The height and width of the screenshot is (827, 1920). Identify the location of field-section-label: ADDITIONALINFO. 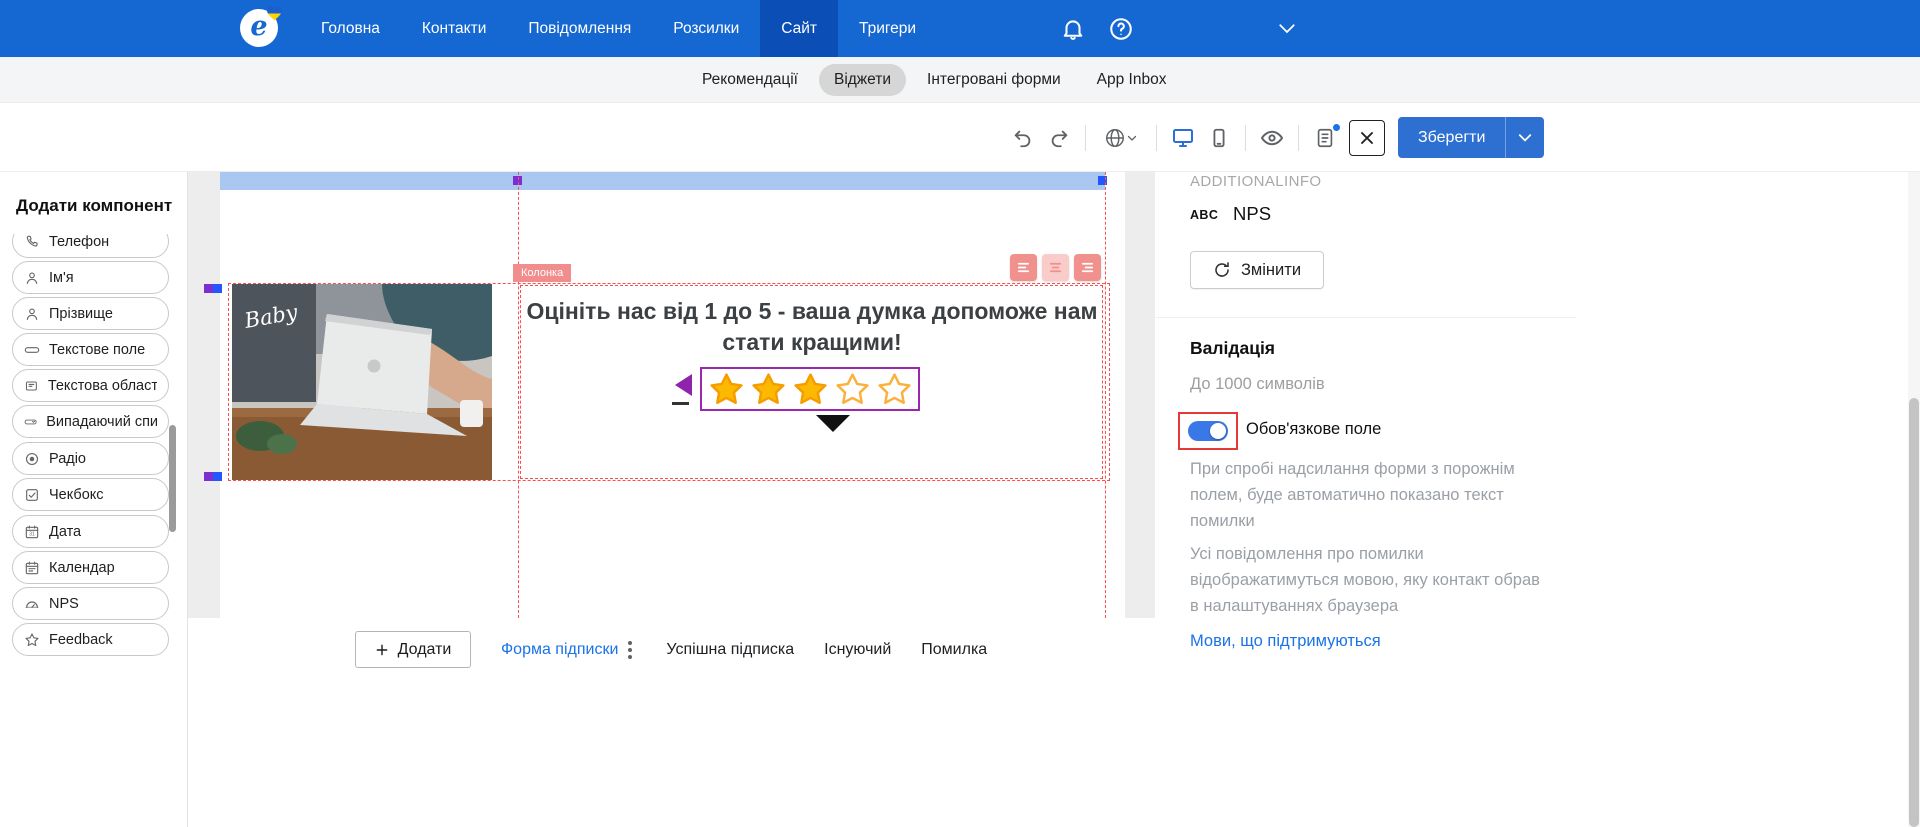
(1256, 181).